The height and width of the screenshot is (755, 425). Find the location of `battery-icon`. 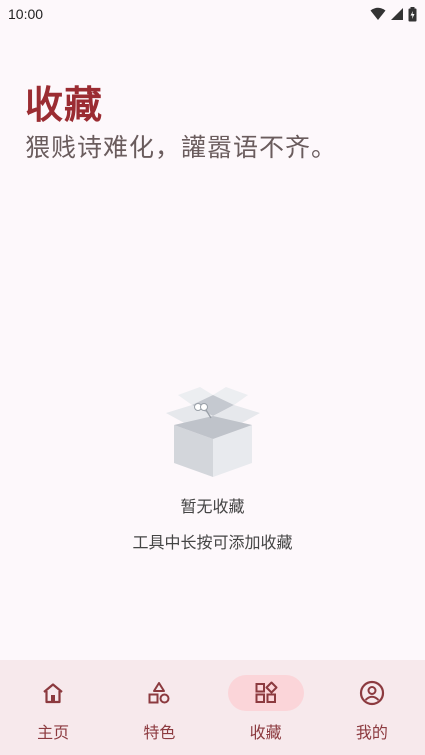

battery-icon is located at coordinates (412, 14).